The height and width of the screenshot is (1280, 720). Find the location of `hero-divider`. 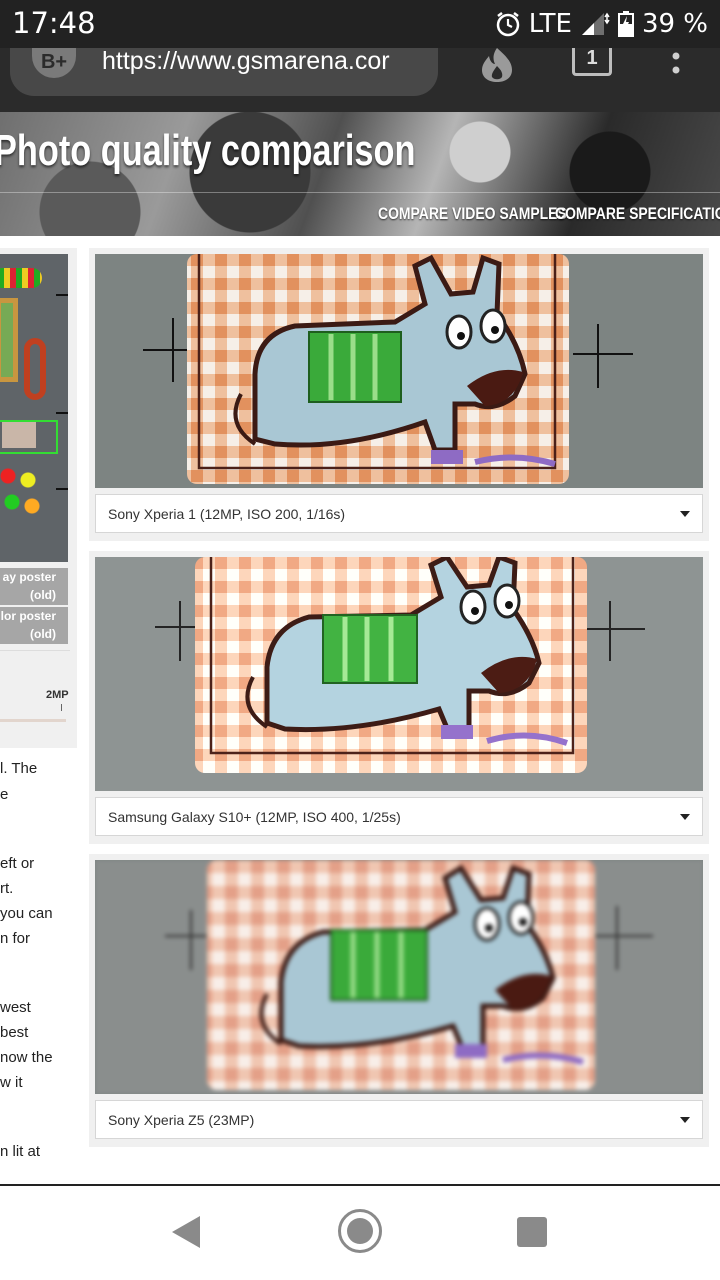

hero-divider is located at coordinates (360, 192).